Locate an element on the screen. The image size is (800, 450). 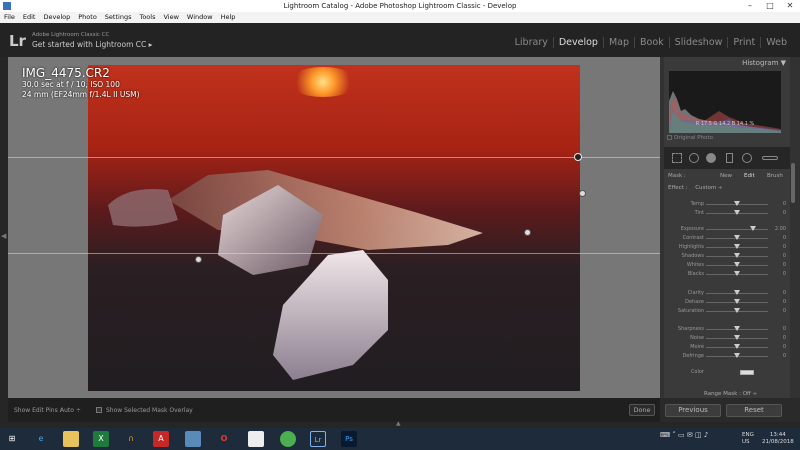
reset-button: Reset is located at coordinates (754, 410).